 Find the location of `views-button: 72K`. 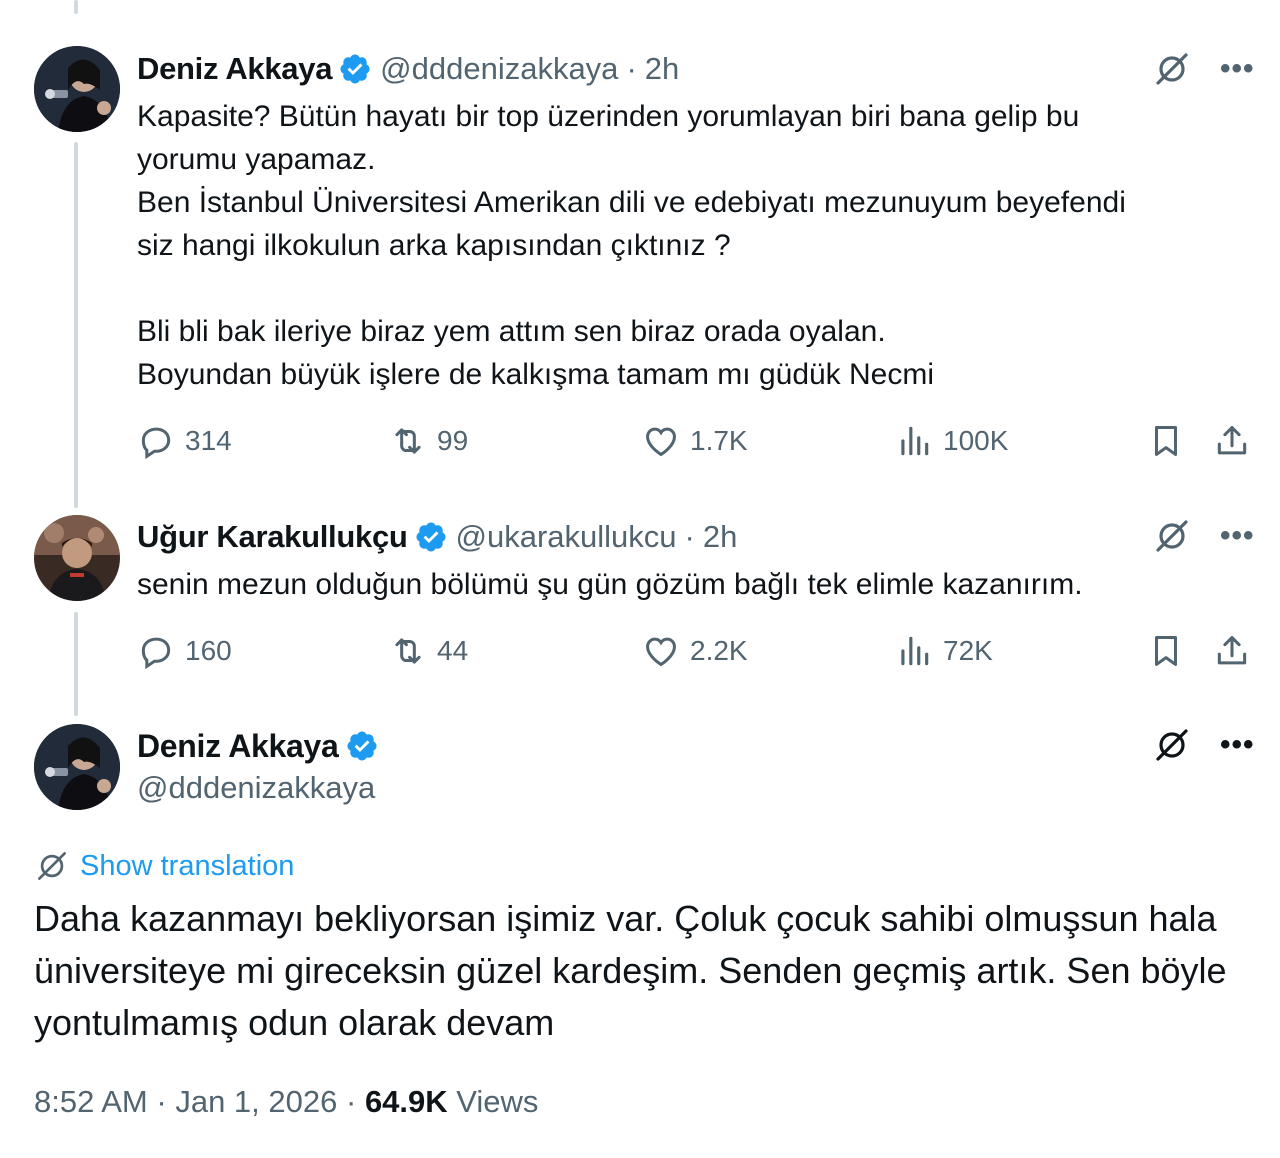

views-button: 72K is located at coordinates (944, 651).